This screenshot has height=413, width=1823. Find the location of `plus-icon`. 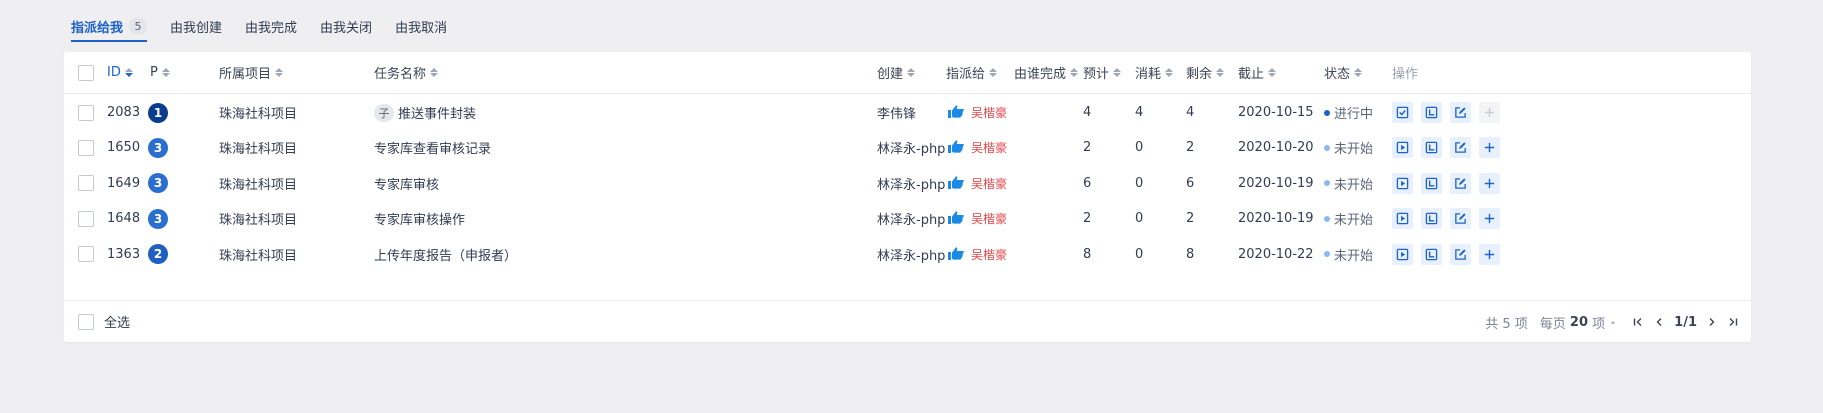

plus-icon is located at coordinates (1489, 254).